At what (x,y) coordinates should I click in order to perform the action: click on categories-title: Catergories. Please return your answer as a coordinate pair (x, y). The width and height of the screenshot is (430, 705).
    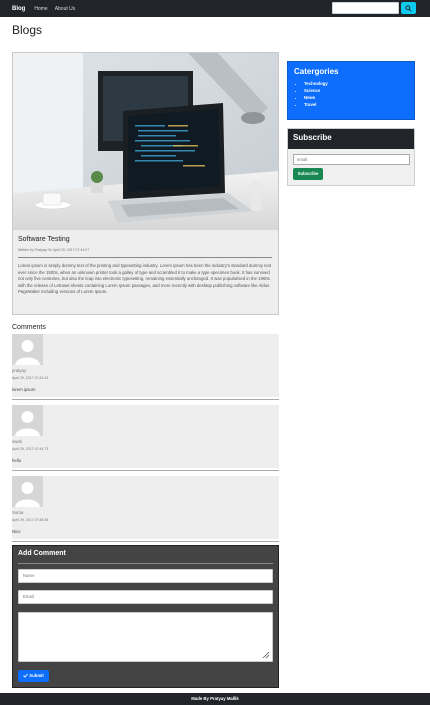
    Looking at the image, I should click on (316, 71).